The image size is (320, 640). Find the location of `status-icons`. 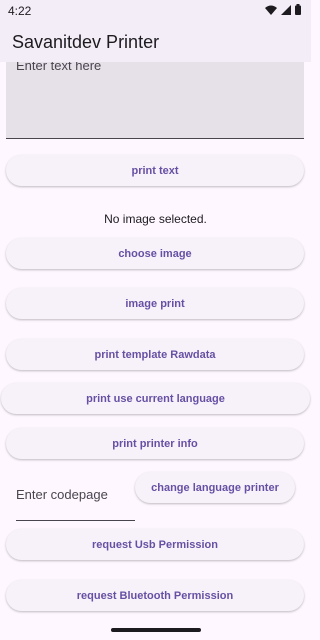

status-icons is located at coordinates (283, 9).